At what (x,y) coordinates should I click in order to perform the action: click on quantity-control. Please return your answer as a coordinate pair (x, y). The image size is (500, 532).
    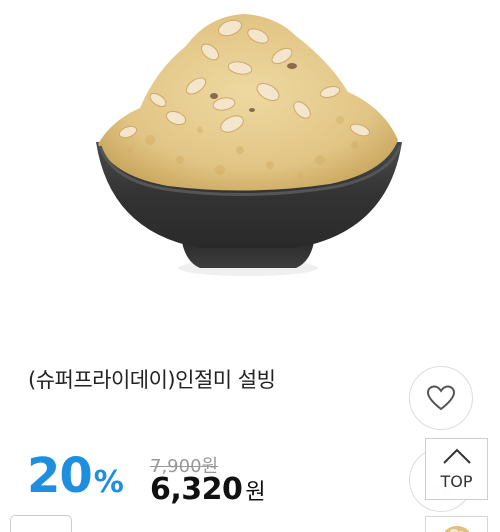
    Looking at the image, I should click on (41, 523).